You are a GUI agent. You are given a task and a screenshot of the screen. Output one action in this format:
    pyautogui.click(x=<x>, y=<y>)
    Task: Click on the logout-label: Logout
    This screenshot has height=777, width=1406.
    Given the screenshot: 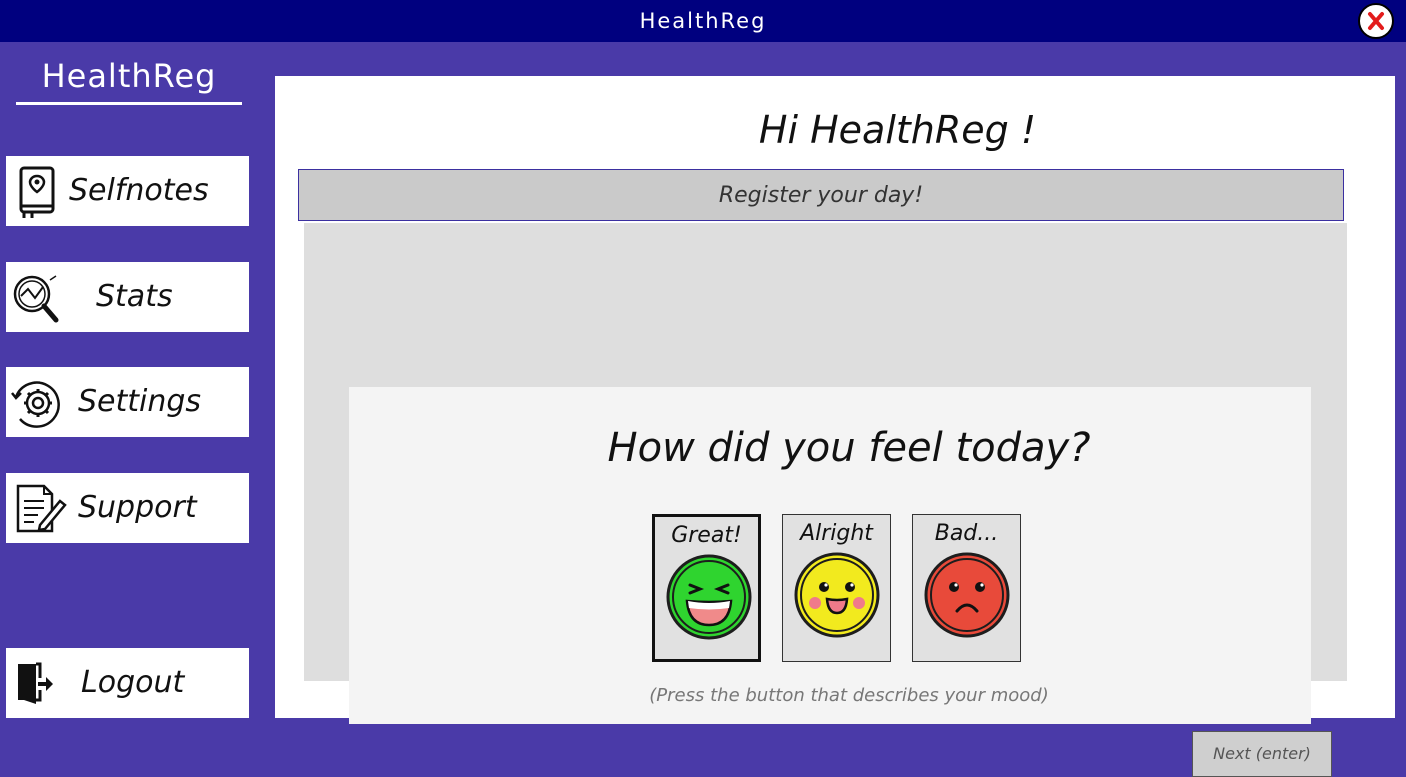 What is the action you would take?
    pyautogui.click(x=133, y=682)
    